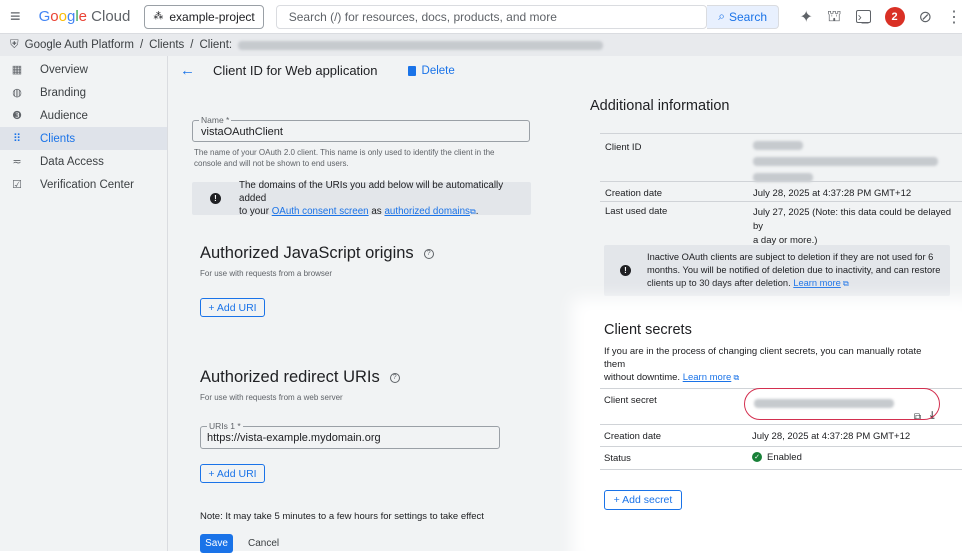  What do you see at coordinates (83, 184) in the screenshot?
I see `sidebar-item-verification-center: ☑ Verification Center` at bounding box center [83, 184].